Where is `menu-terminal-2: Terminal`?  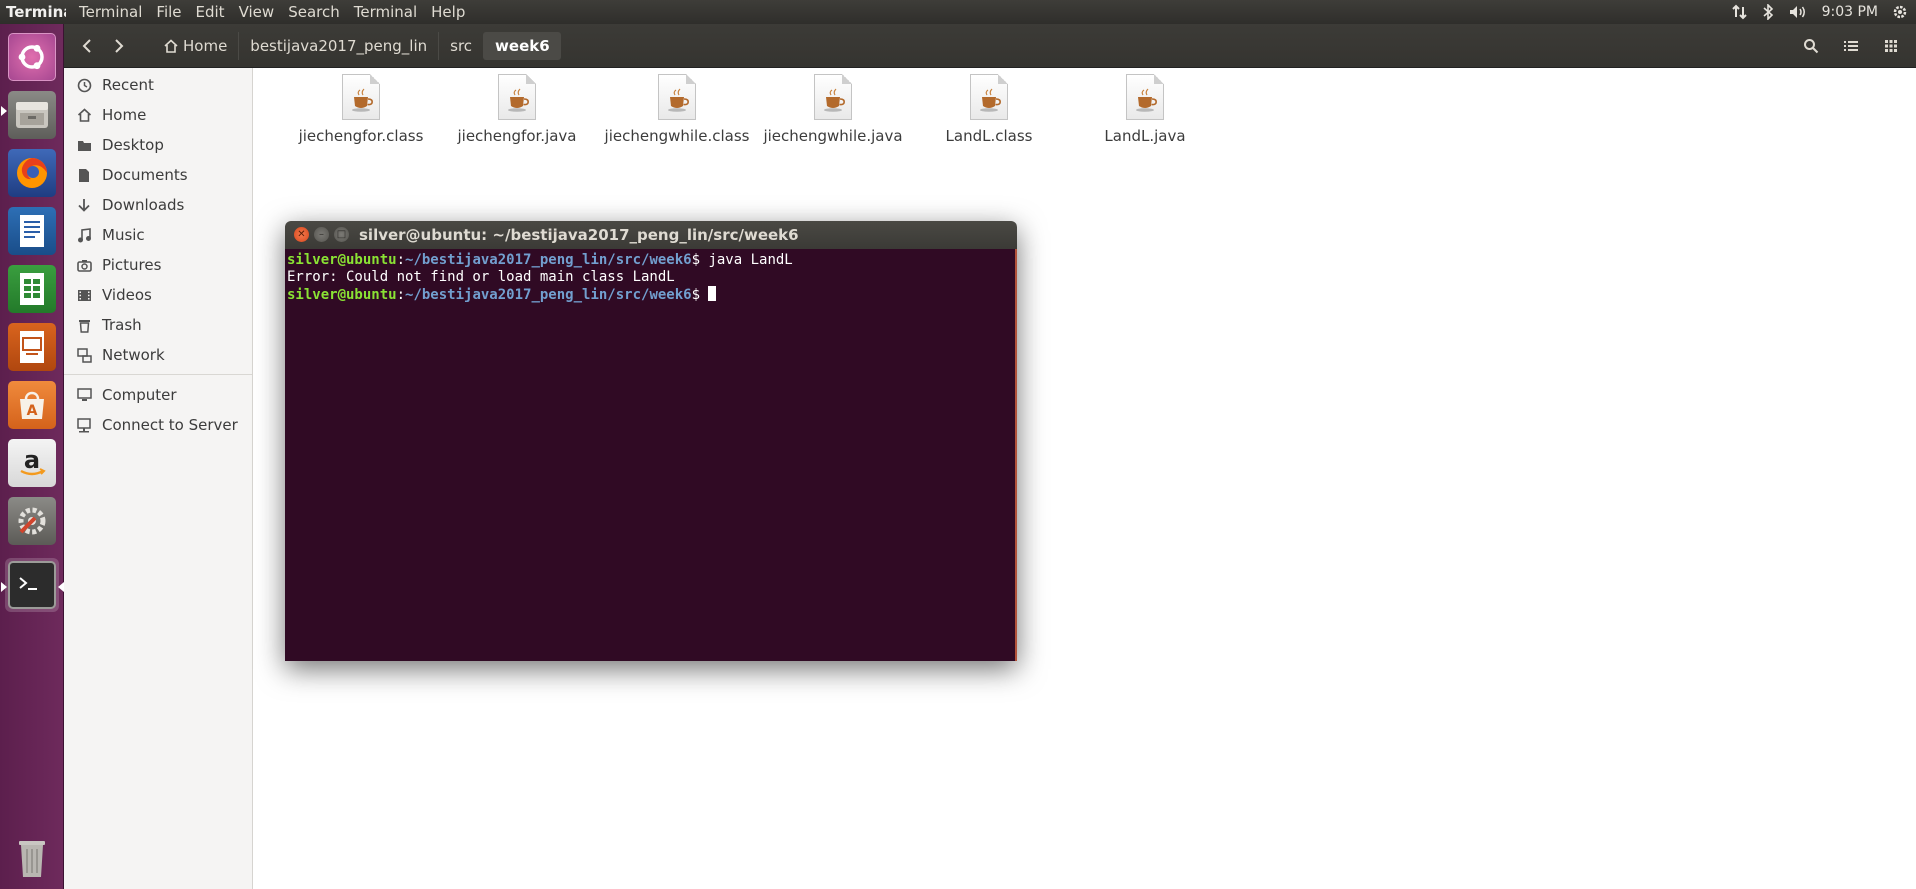 menu-terminal-2: Terminal is located at coordinates (385, 12).